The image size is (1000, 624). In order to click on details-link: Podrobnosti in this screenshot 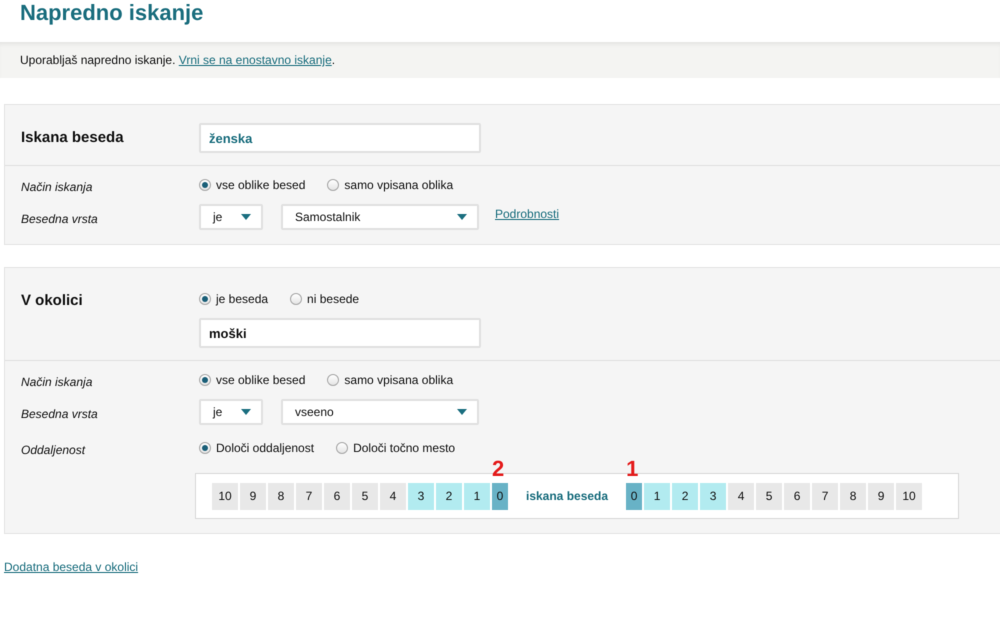, I will do `click(527, 214)`.